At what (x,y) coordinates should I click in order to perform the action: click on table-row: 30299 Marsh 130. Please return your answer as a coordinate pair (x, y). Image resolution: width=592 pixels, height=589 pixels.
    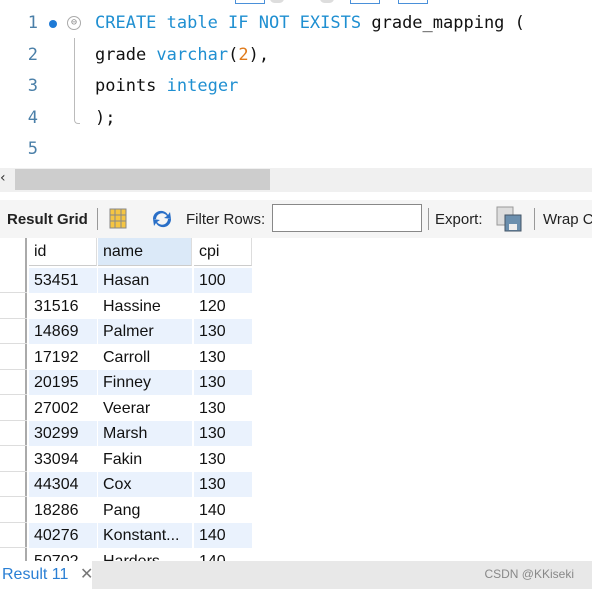
    Looking at the image, I should click on (296, 433).